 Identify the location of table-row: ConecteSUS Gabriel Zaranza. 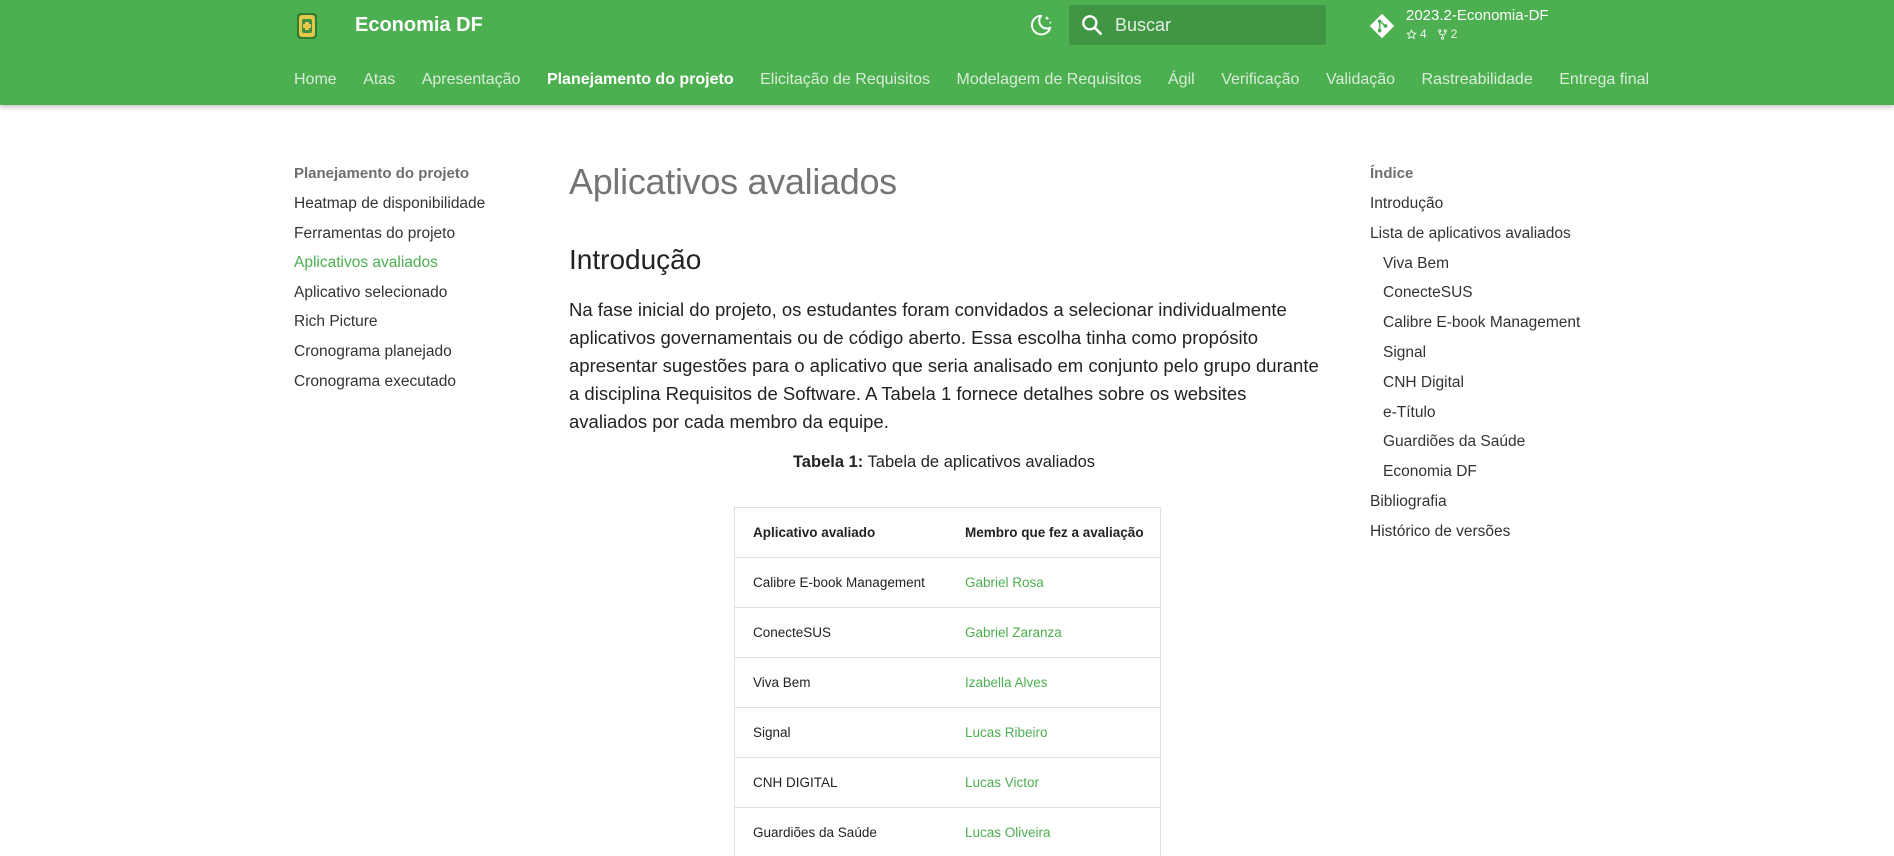
(947, 631).